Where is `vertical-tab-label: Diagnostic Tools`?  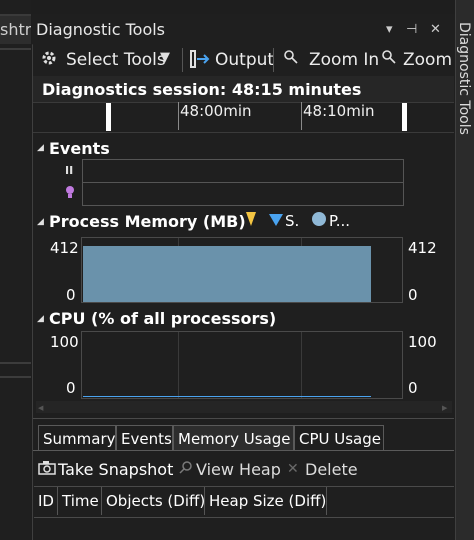 vertical-tab-label: Diagnostic Tools is located at coordinates (464, 78).